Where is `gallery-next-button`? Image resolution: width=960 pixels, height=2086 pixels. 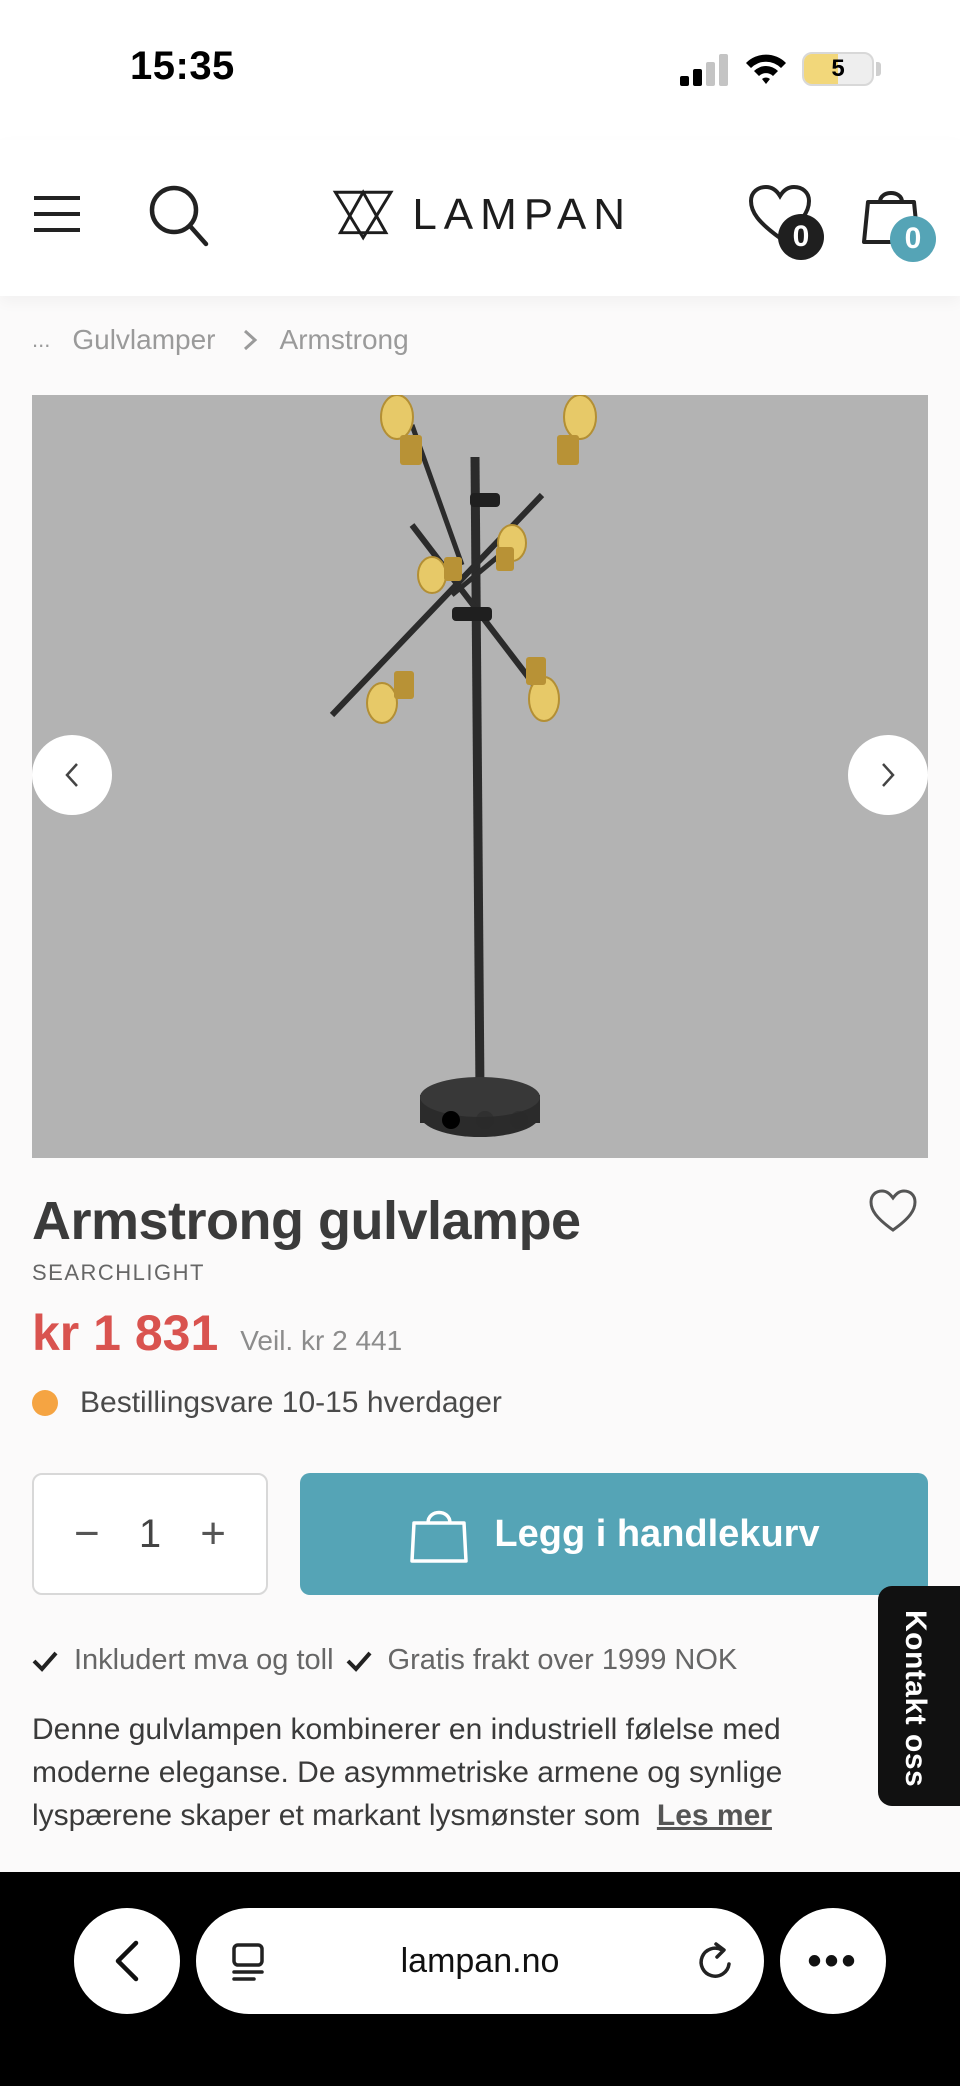 gallery-next-button is located at coordinates (888, 775).